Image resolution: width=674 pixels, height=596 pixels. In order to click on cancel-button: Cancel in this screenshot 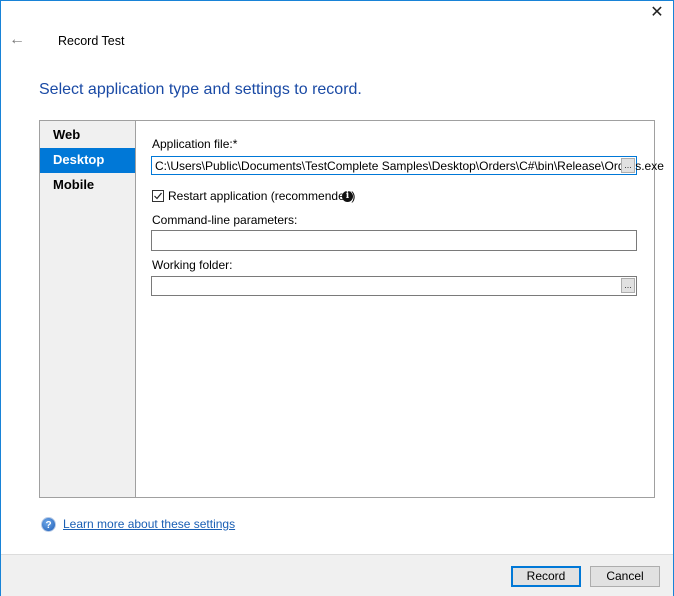, I will do `click(625, 576)`.